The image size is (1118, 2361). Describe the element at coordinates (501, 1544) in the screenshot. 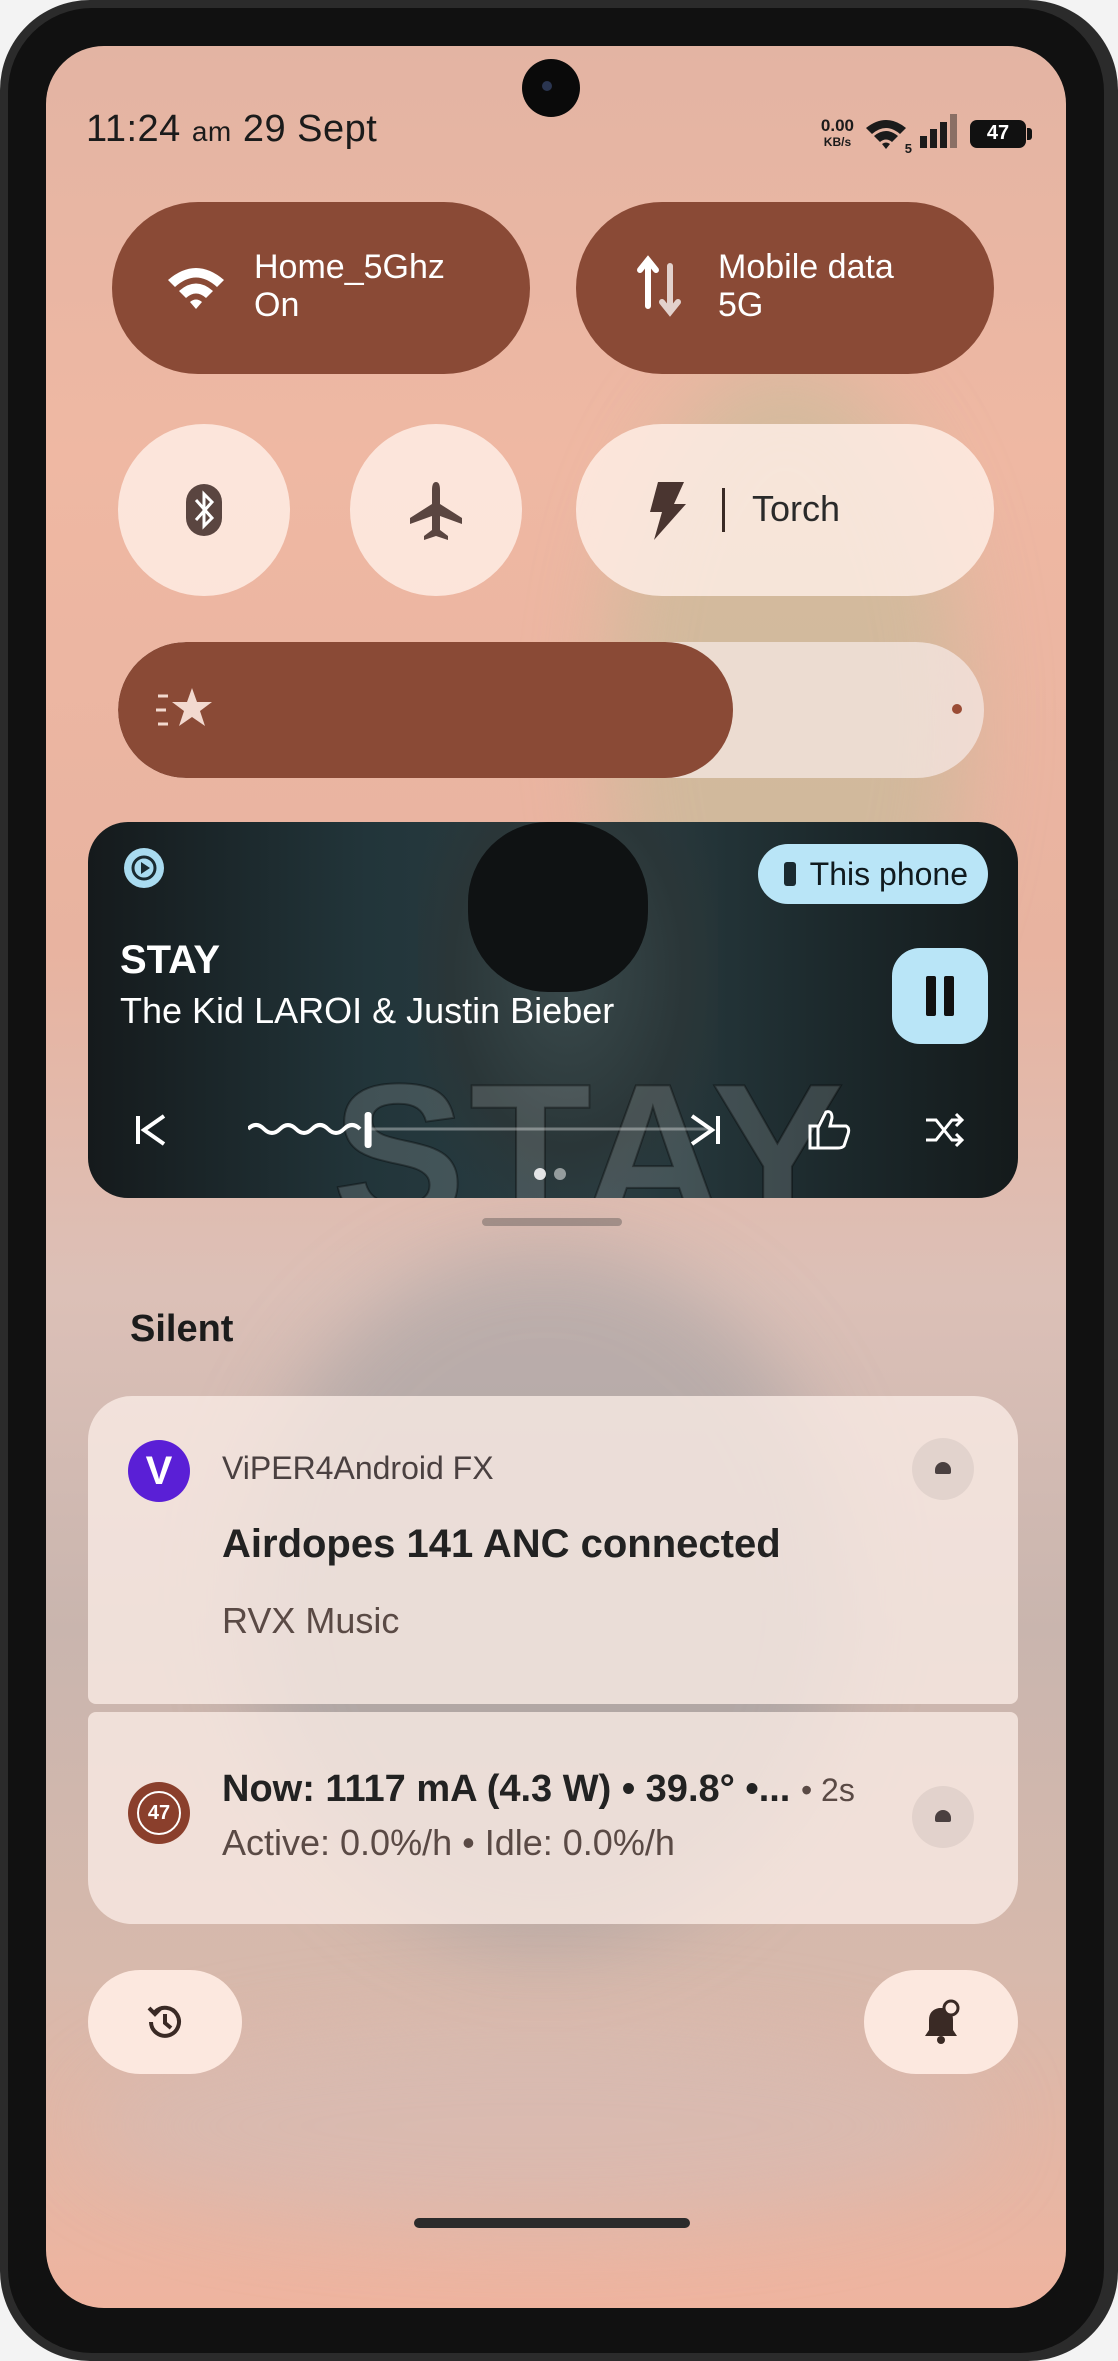

I see `notification-title: Airdopes 141 ANC connected` at that location.